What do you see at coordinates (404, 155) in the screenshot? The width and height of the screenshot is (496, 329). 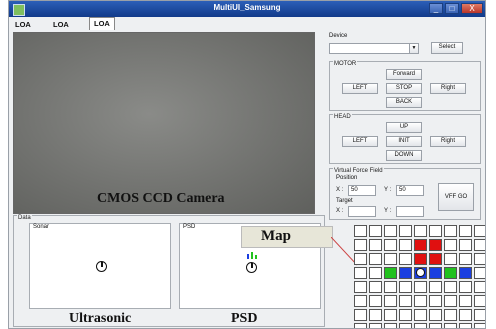 I see `head-down-button: DOWN` at bounding box center [404, 155].